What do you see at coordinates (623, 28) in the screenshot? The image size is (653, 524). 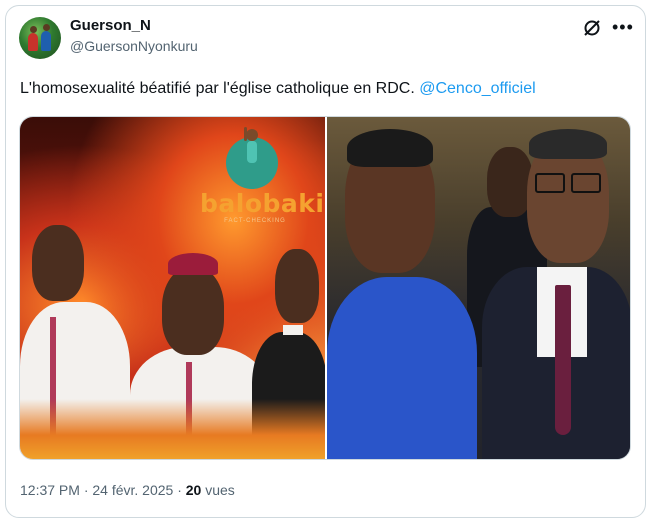 I see `more-options-icon: •••` at bounding box center [623, 28].